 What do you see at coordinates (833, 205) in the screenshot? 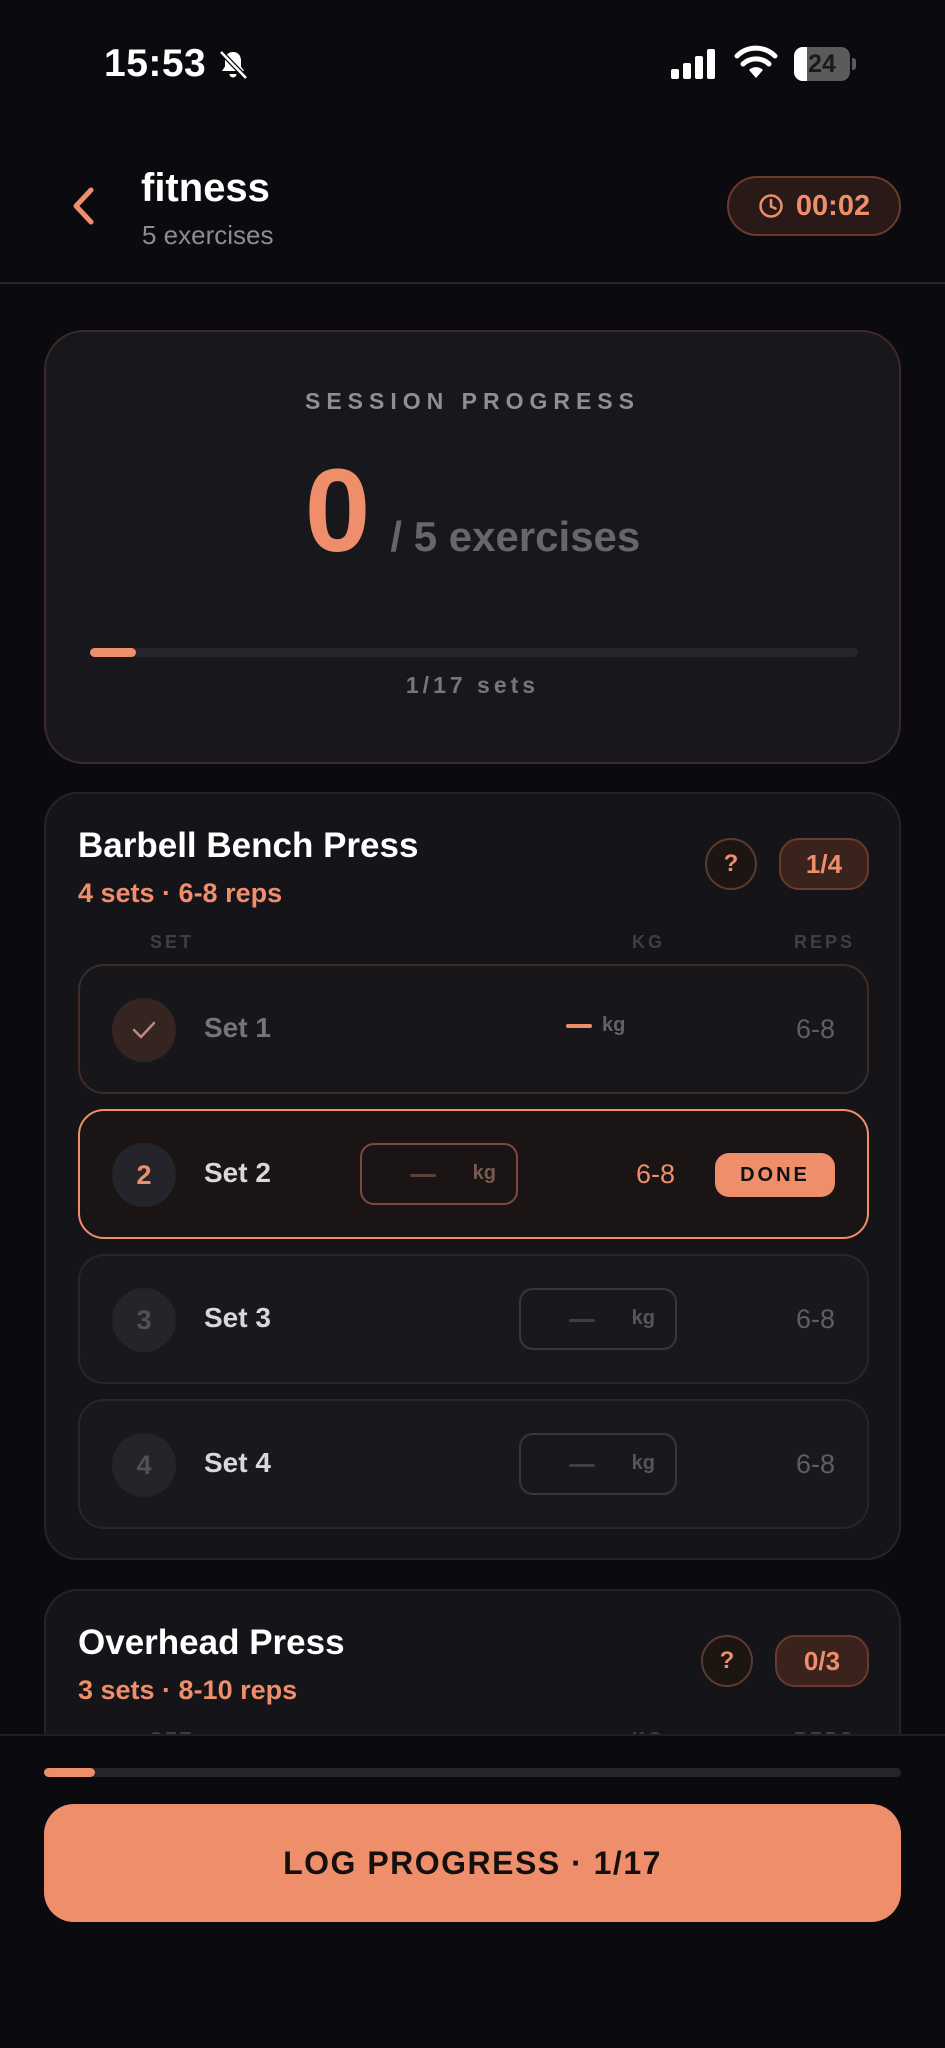
I see `timer-value: 00:02` at bounding box center [833, 205].